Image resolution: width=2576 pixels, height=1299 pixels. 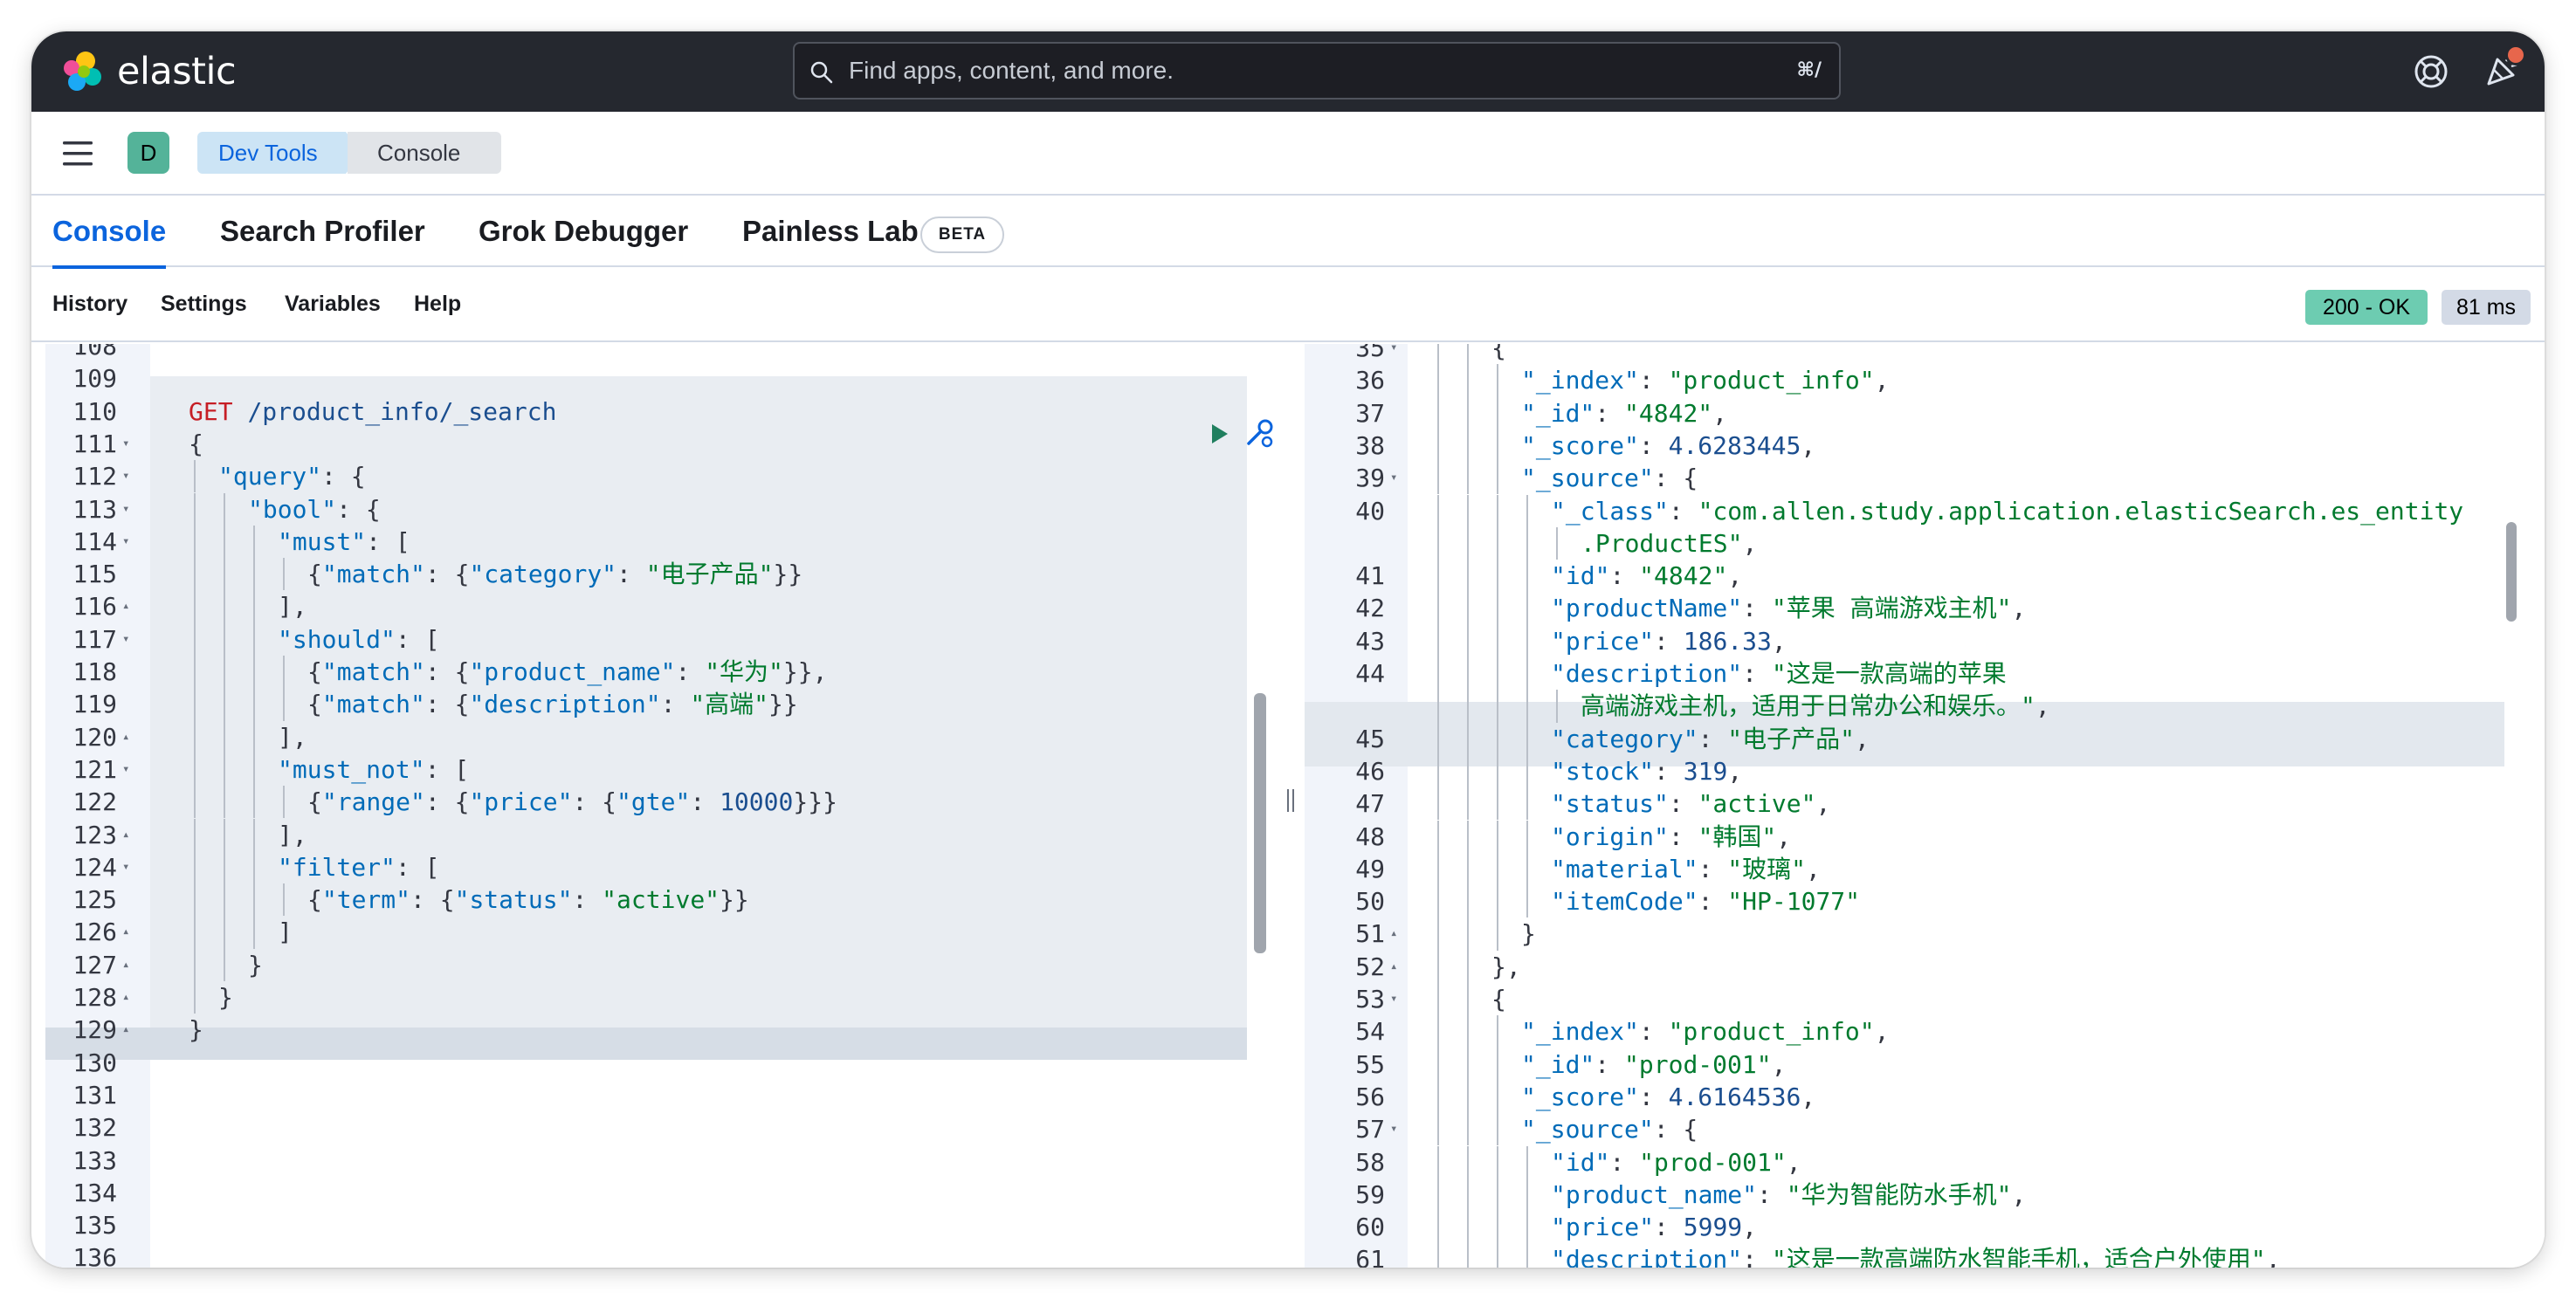 What do you see at coordinates (1925, 478) in the screenshot?
I see `code-line: 39 ▾ "_source": {` at bounding box center [1925, 478].